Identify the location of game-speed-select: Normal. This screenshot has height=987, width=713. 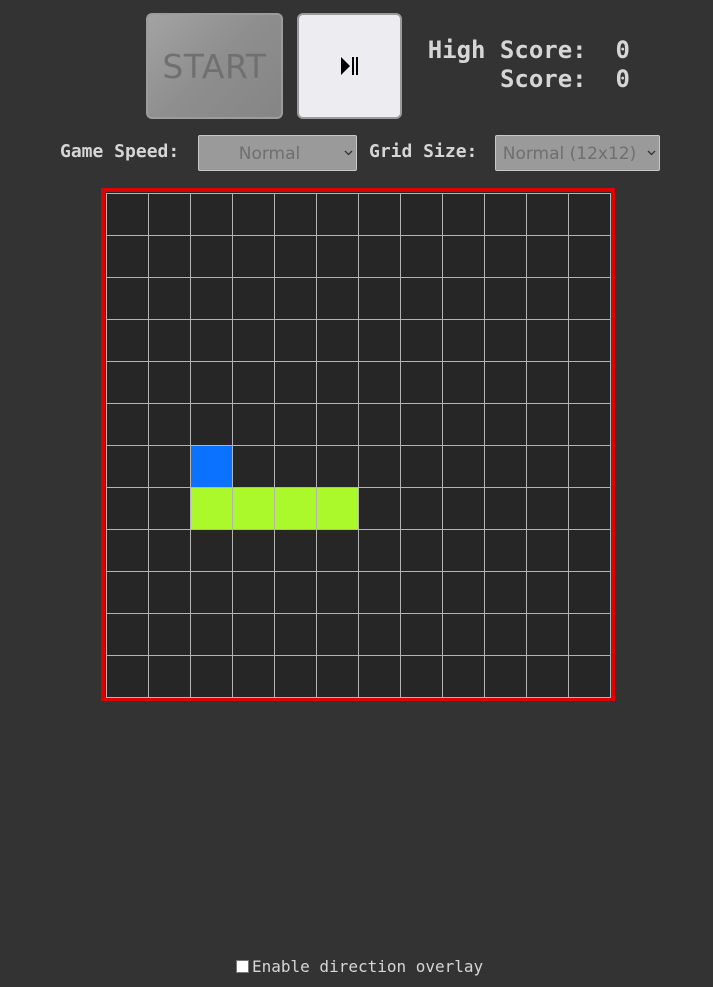
(277, 153).